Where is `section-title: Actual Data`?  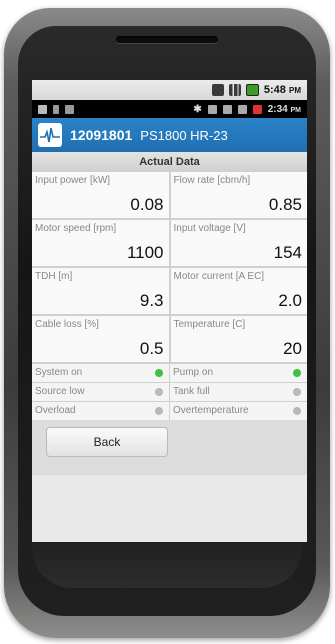 section-title: Actual Data is located at coordinates (169, 162).